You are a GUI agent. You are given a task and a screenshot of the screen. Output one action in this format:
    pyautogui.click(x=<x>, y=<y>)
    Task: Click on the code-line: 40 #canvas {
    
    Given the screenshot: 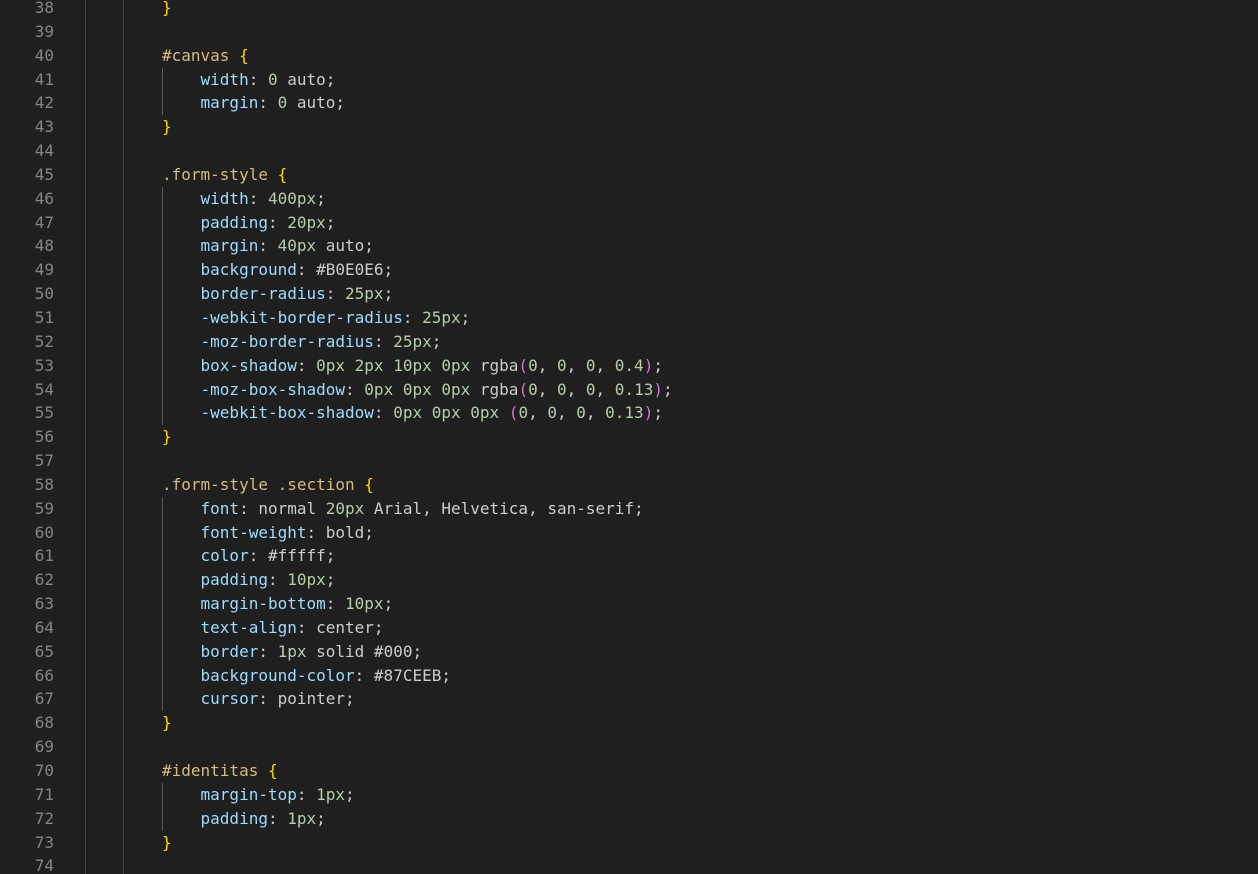 What is the action you would take?
    pyautogui.click(x=629, y=56)
    